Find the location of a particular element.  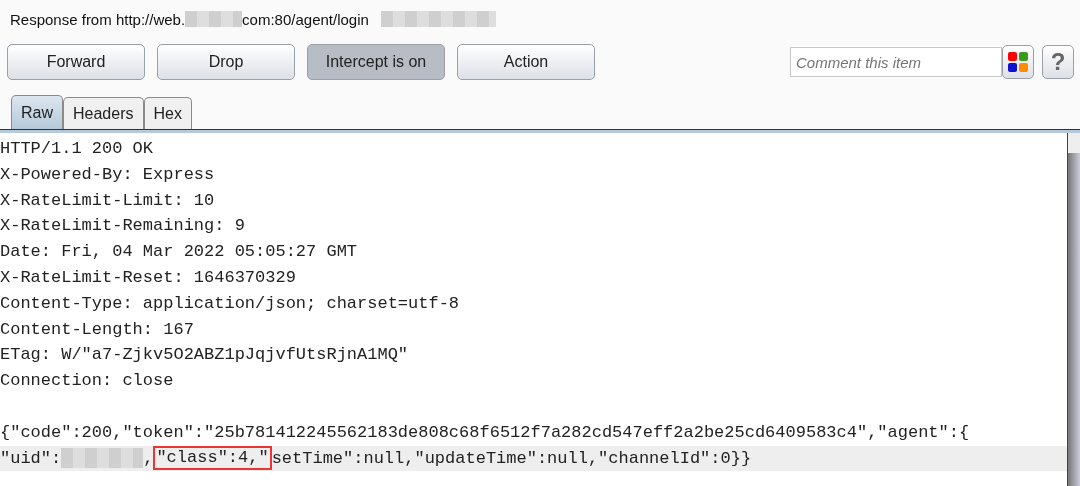

header-line: HTTP/1.1 200 OK is located at coordinates (77, 149).